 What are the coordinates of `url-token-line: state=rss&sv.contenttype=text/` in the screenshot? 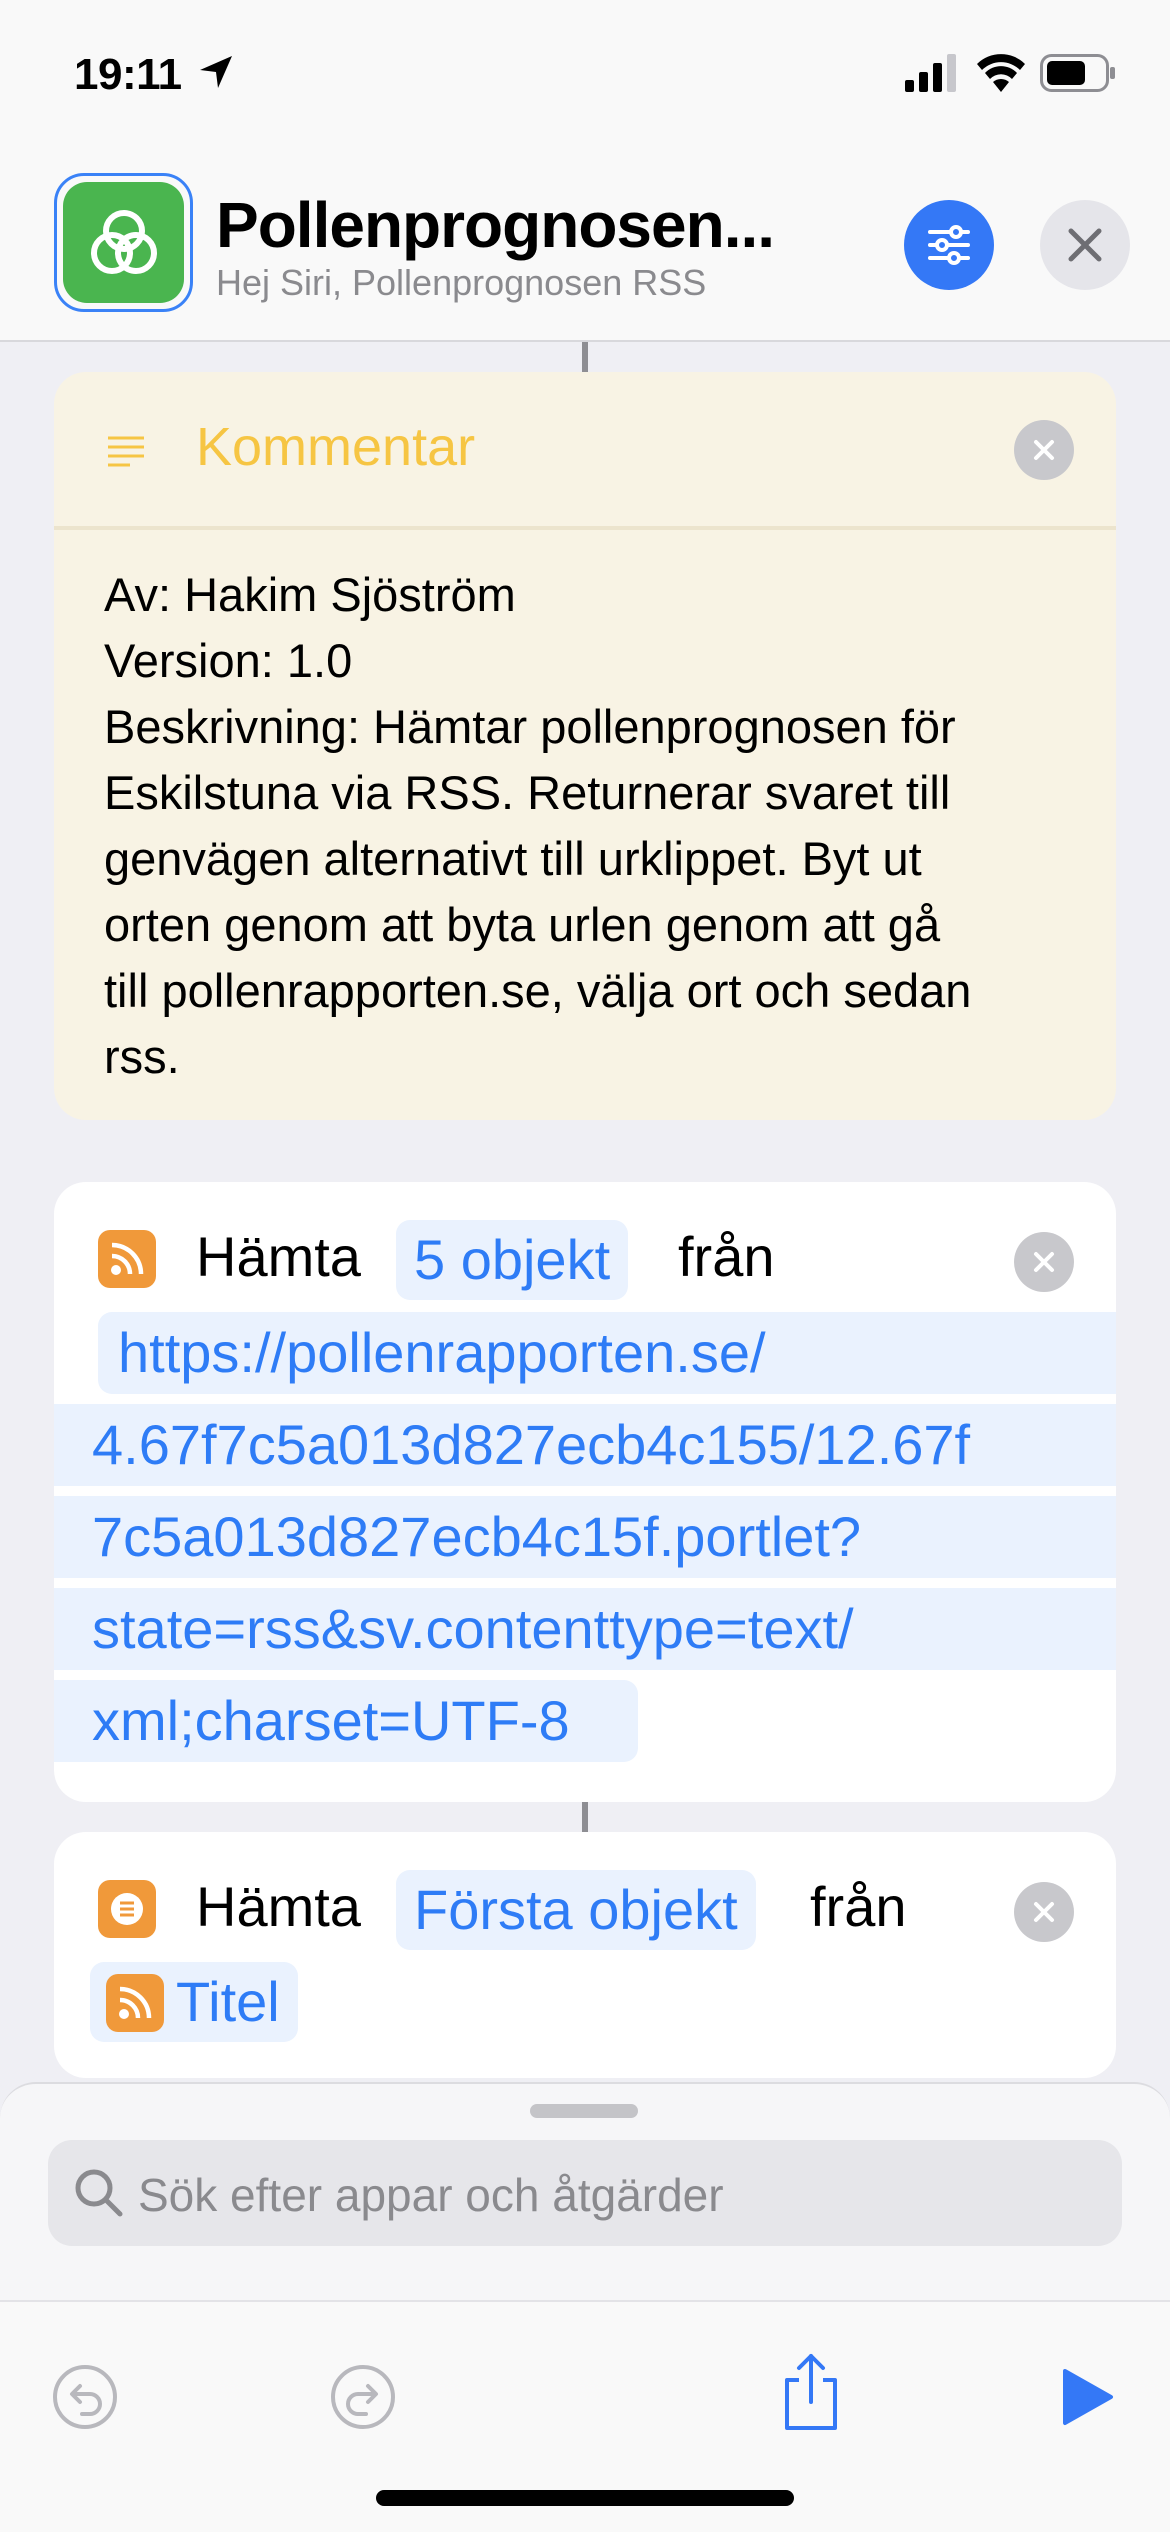 It's located at (585, 1629).